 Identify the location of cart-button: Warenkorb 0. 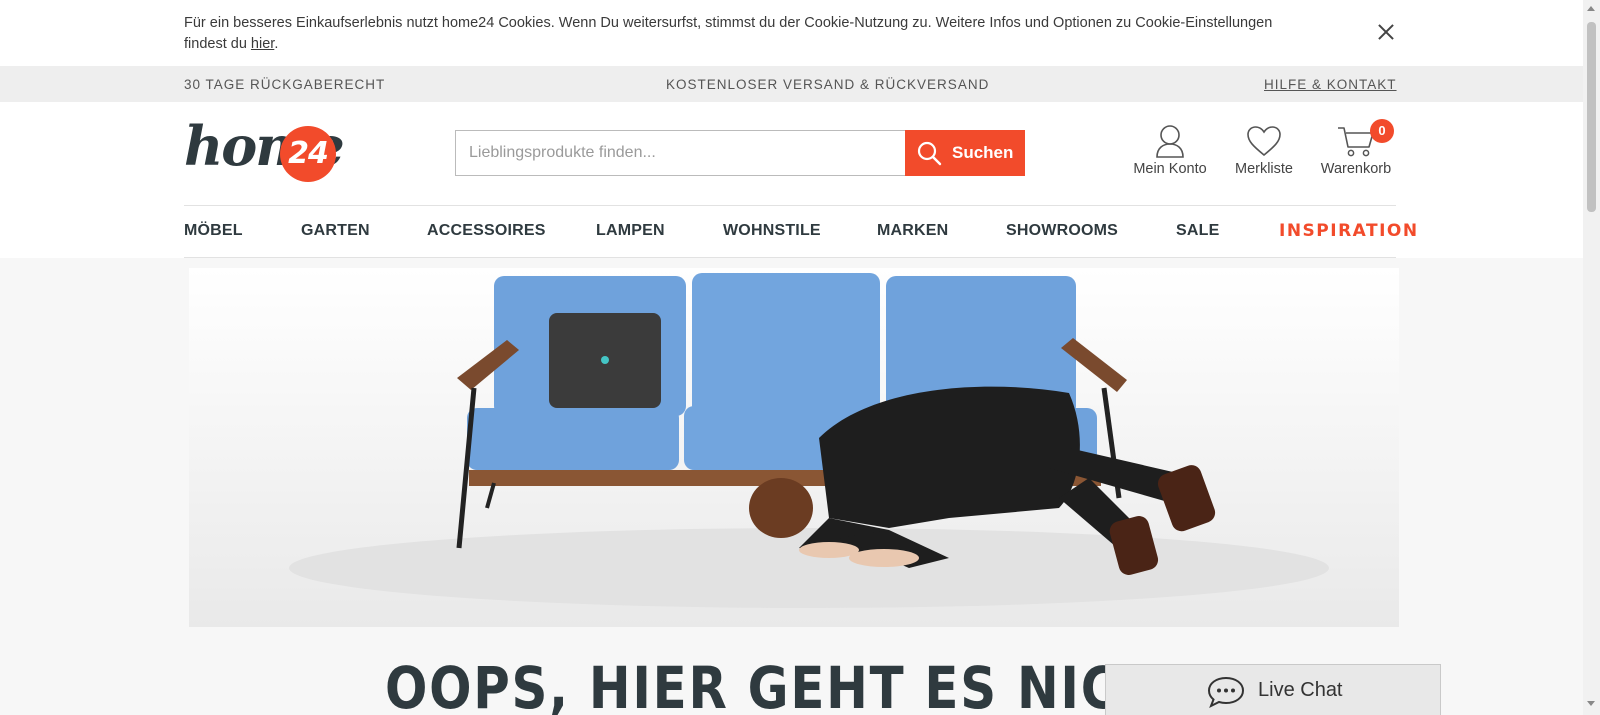
(1356, 148).